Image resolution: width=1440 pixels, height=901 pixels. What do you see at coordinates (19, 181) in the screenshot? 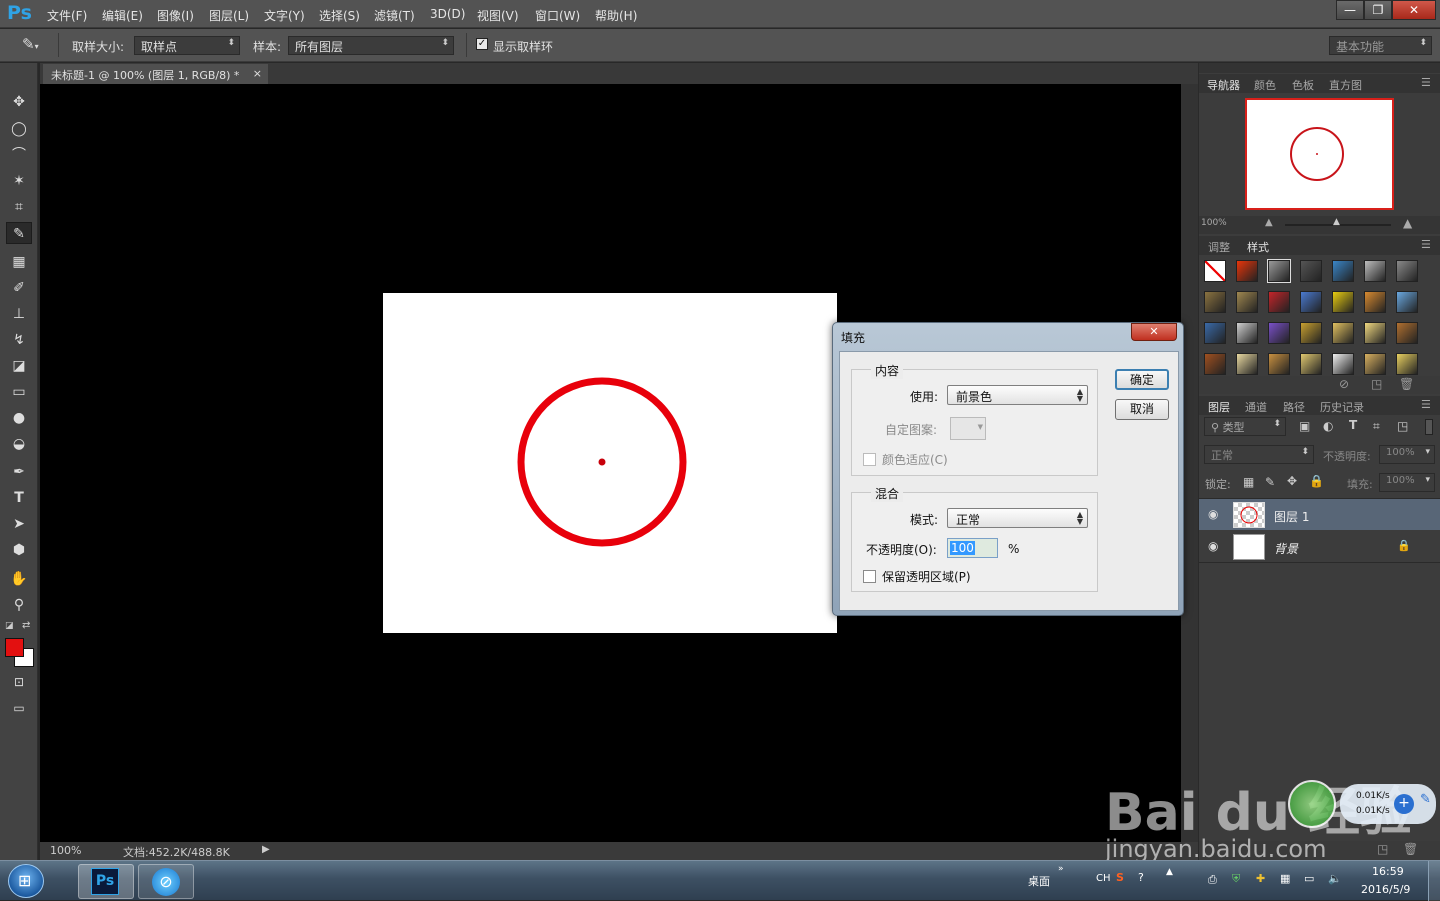
I see `magic-wand-tool-icon: ✶` at bounding box center [19, 181].